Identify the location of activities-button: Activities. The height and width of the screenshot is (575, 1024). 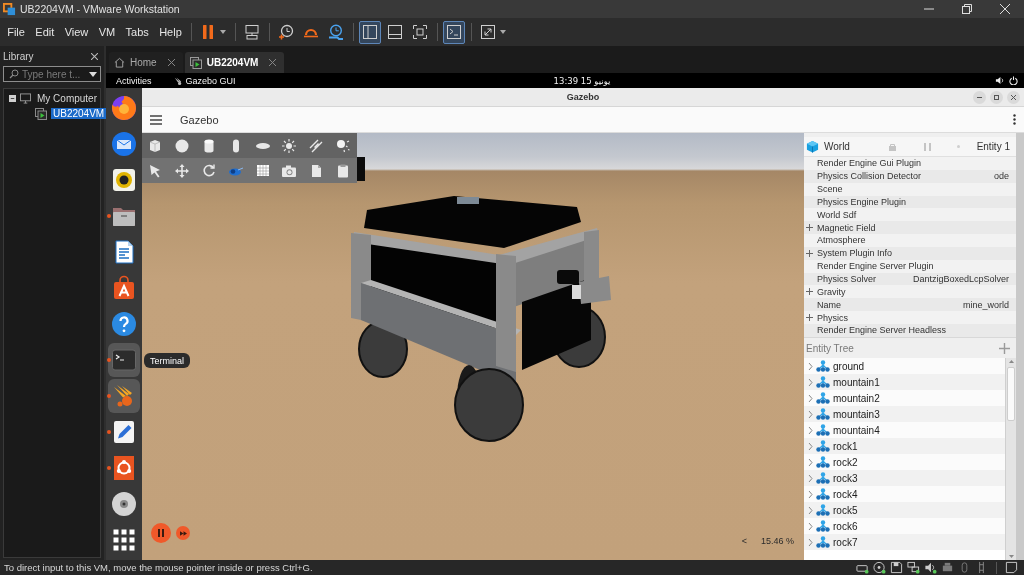
(134, 80).